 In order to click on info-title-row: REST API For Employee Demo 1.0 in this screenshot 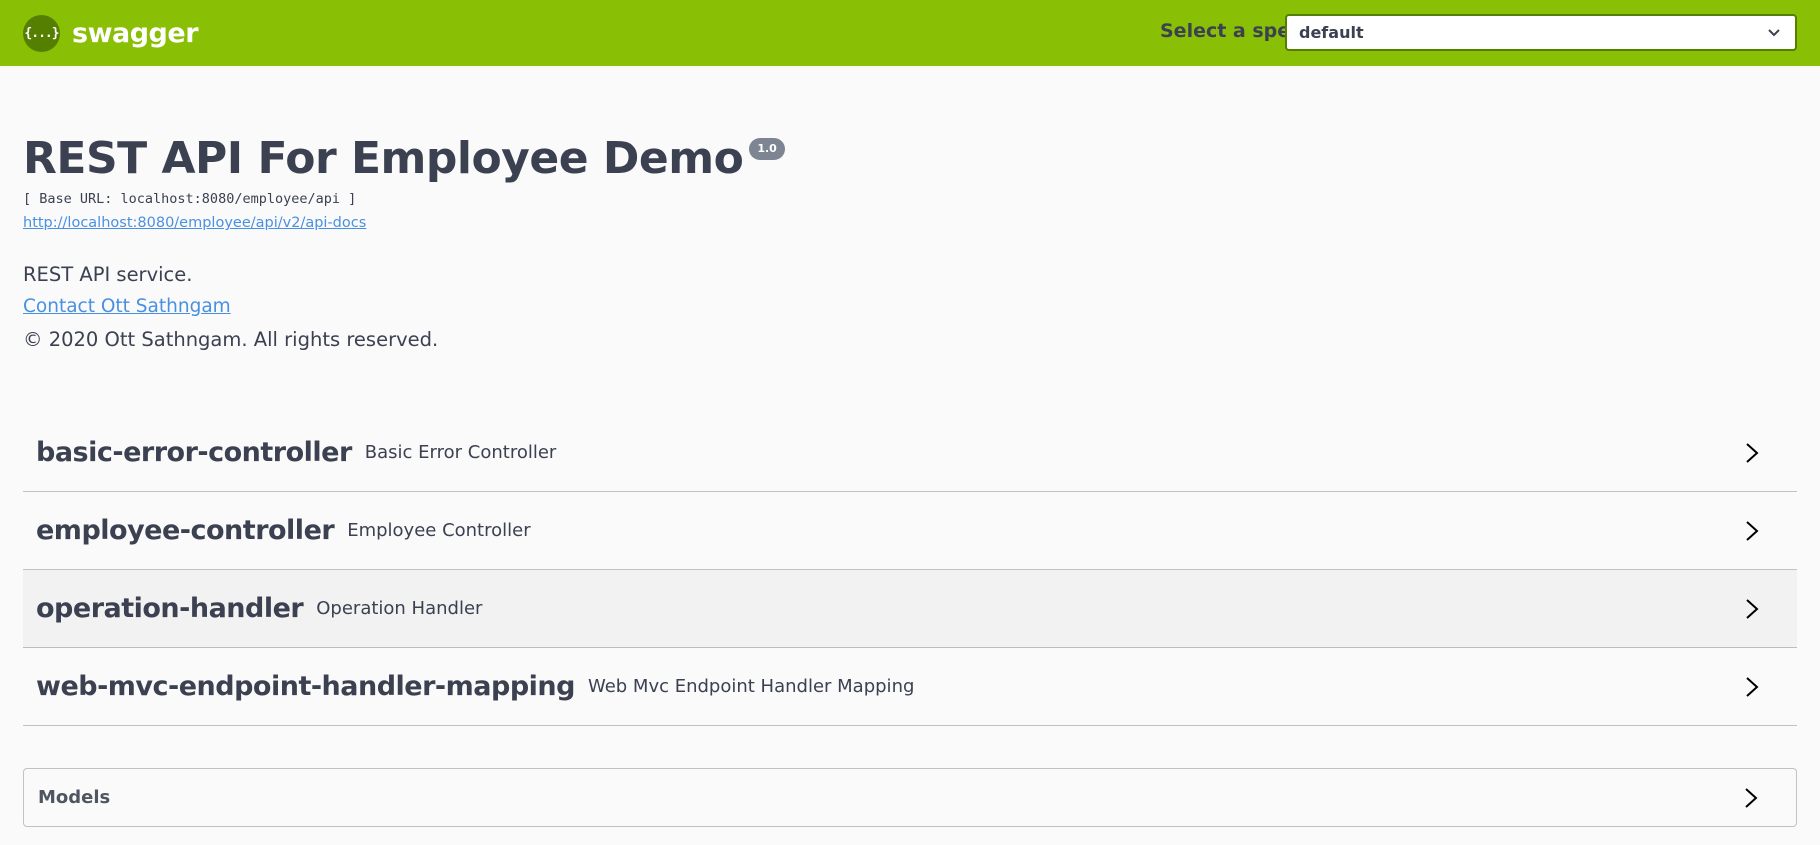, I will do `click(404, 159)`.